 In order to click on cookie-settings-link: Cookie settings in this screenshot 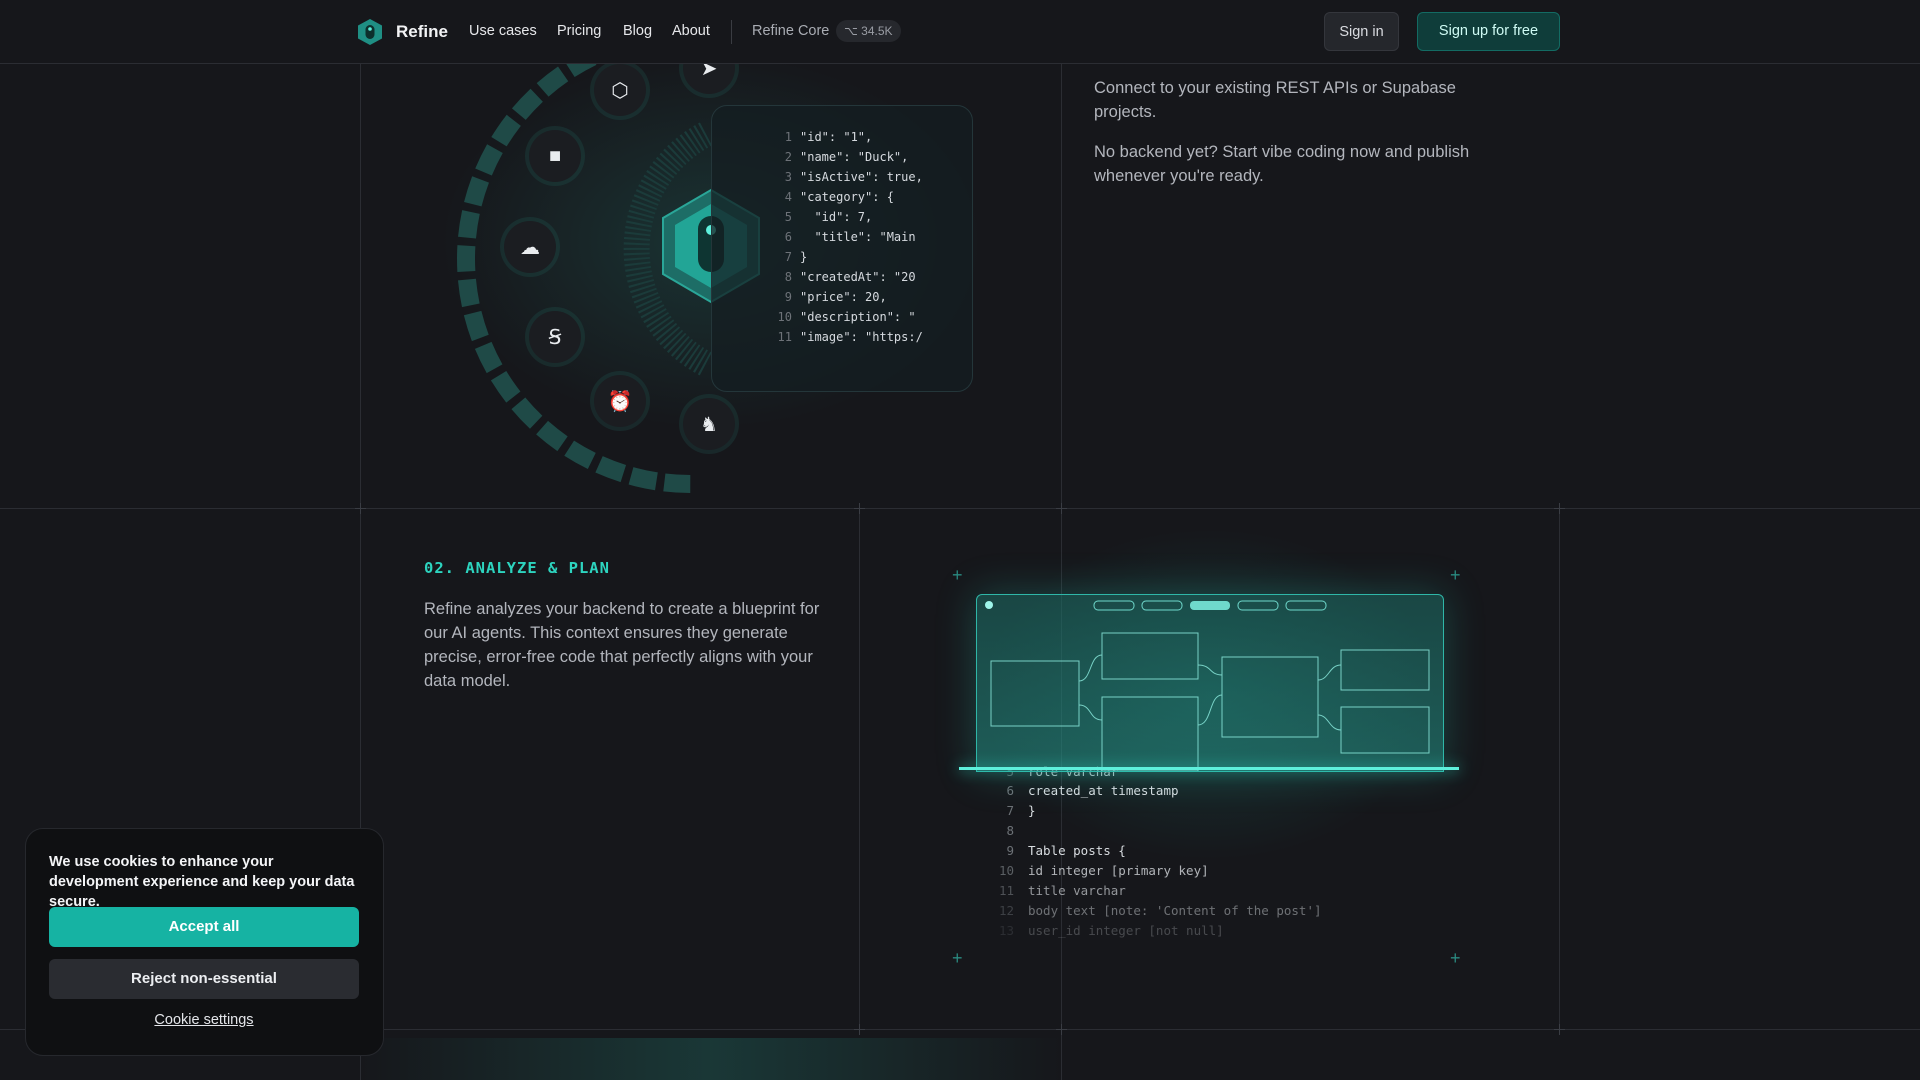, I will do `click(204, 1020)`.